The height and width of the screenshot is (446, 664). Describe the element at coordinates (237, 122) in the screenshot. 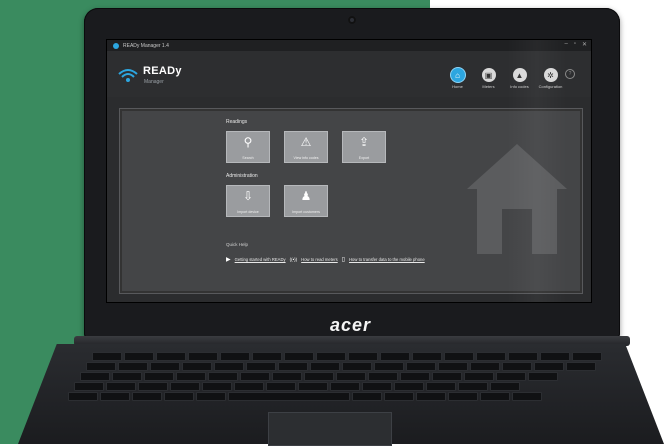

I see `readings-heading: Readings` at that location.